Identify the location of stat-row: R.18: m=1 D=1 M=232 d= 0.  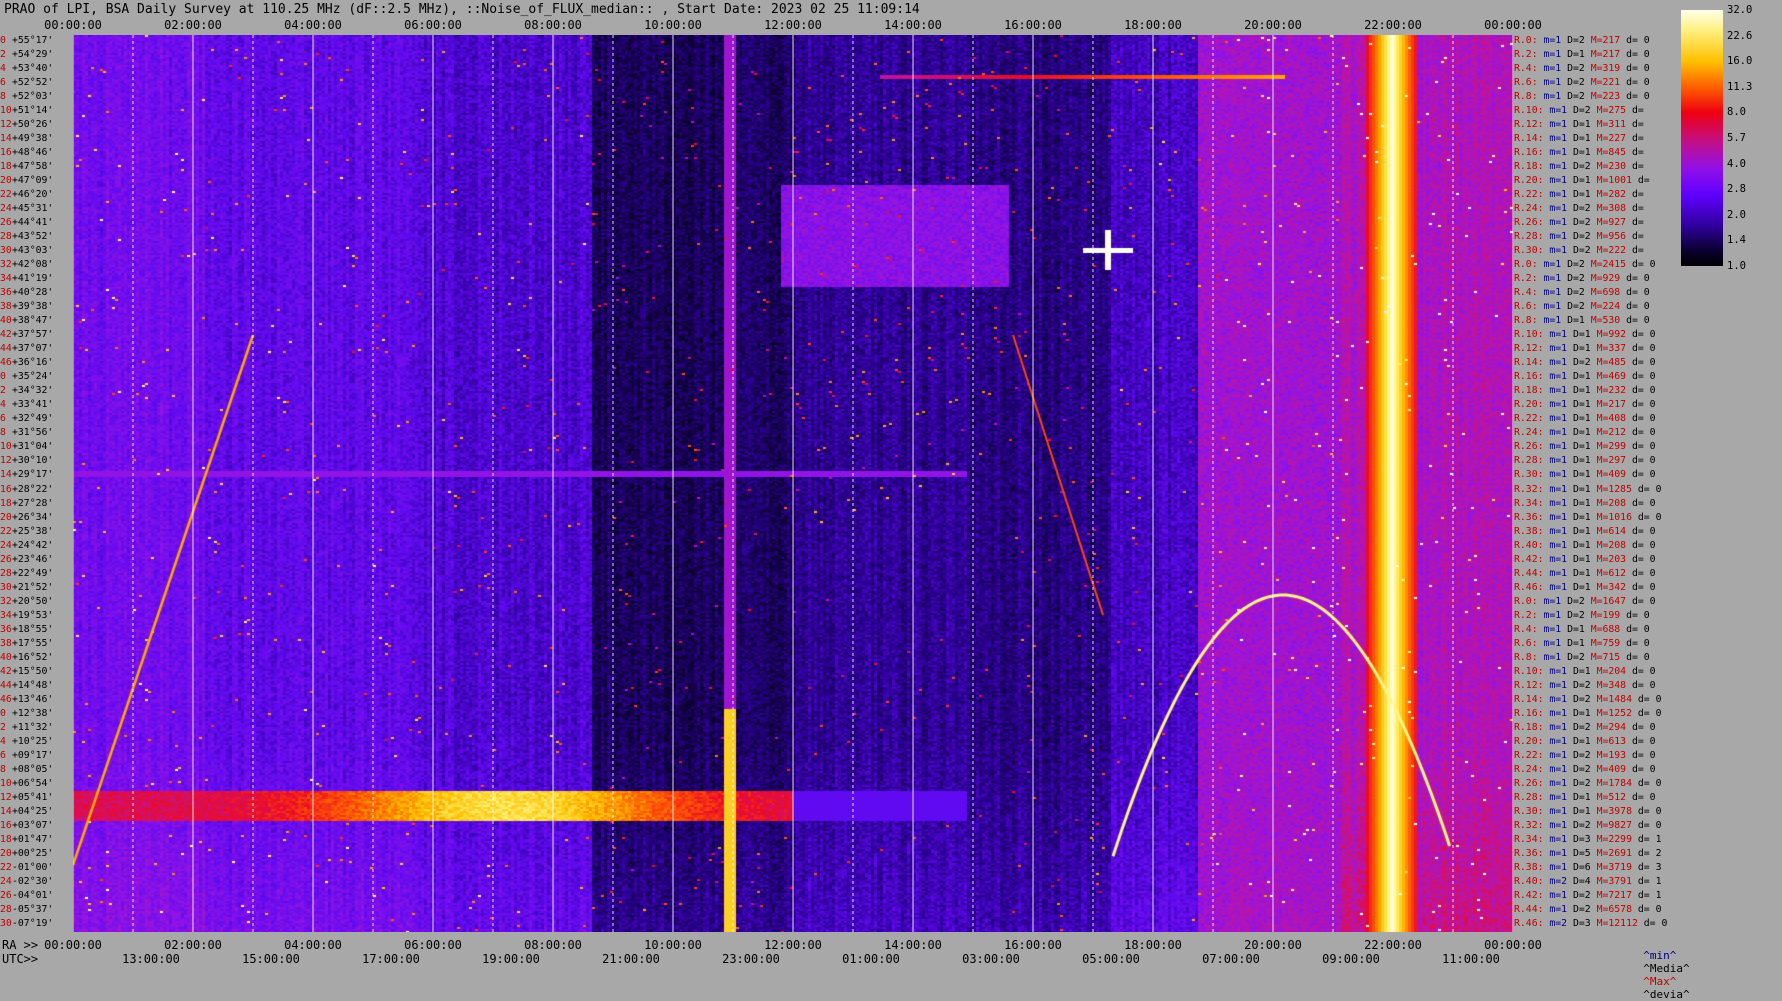
(1585, 391).